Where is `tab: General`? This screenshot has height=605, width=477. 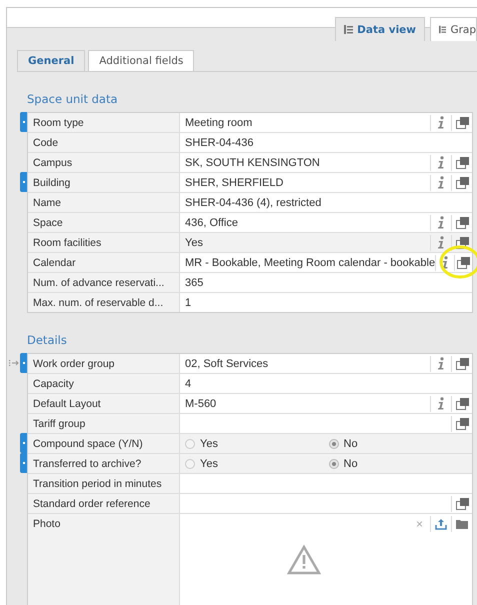 tab: General is located at coordinates (51, 60).